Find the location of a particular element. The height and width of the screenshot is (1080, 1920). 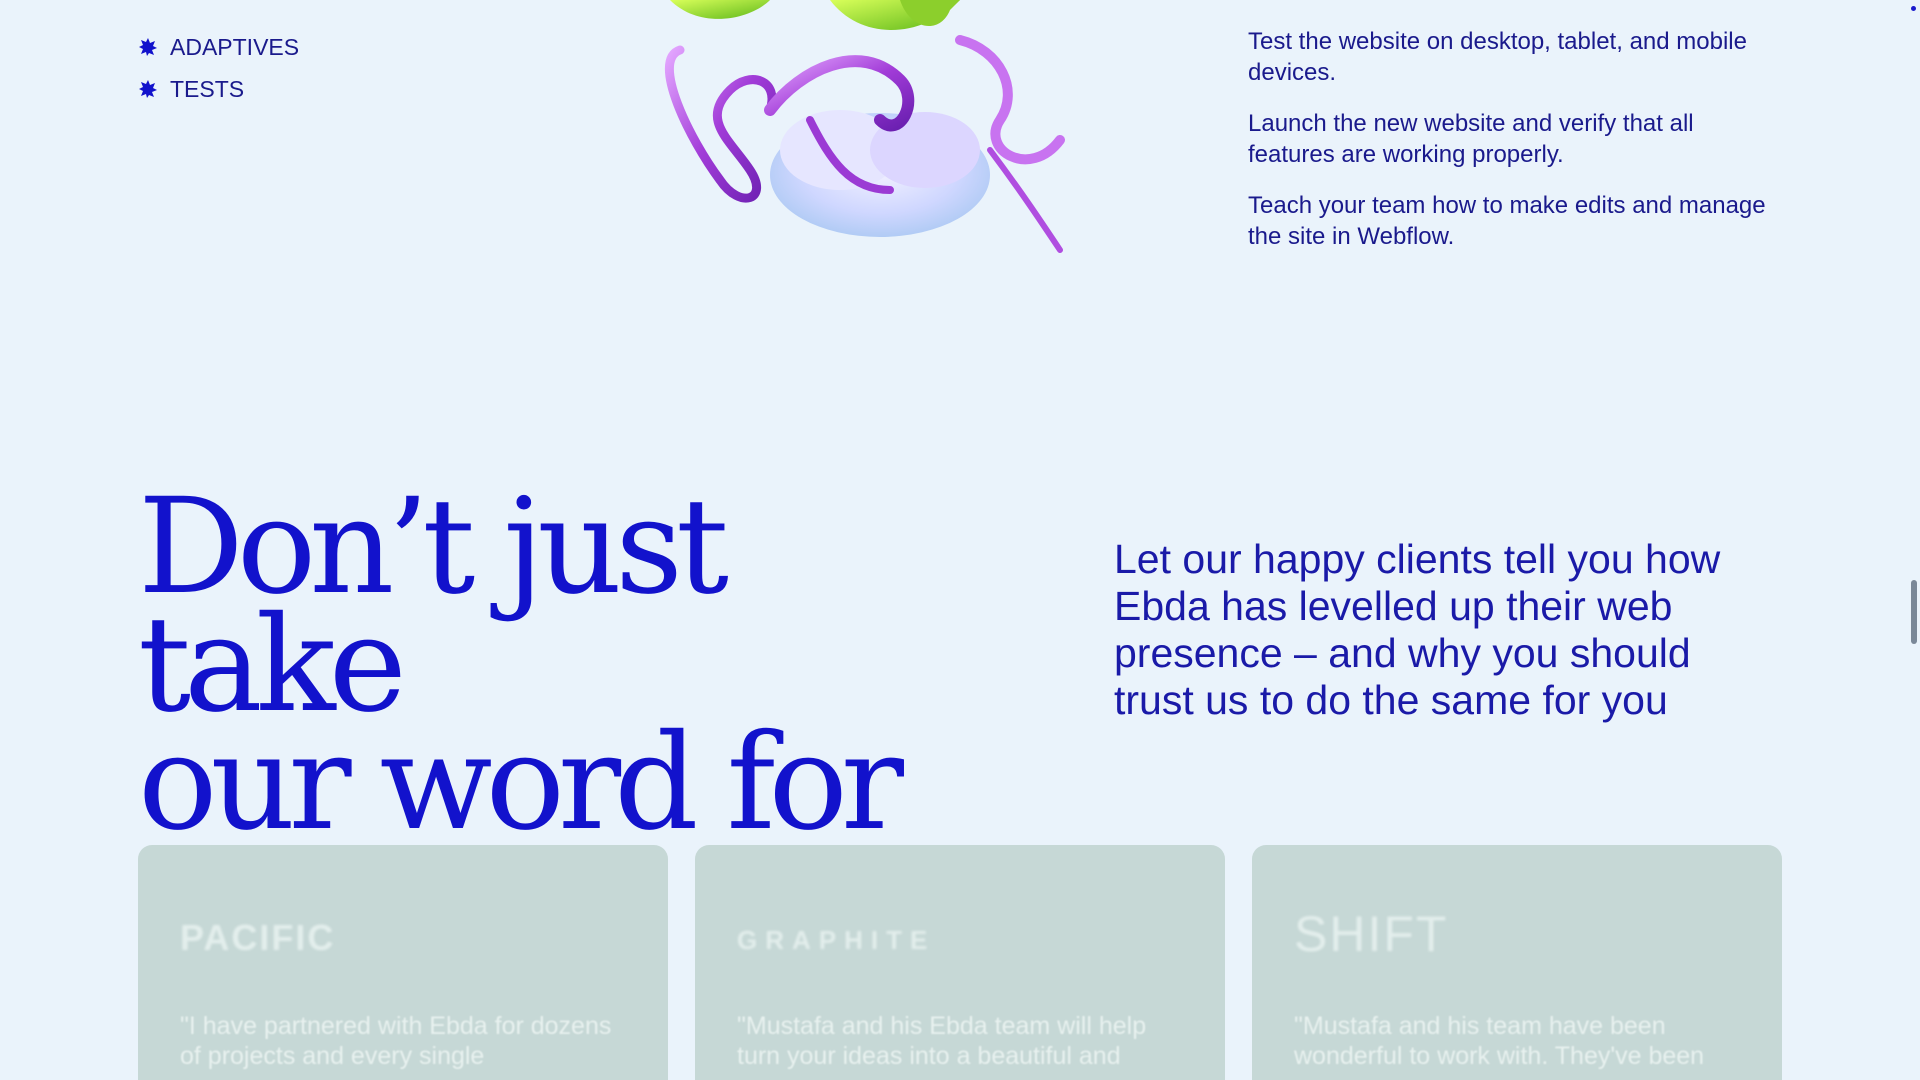

scrollbar-thumb is located at coordinates (1914, 612).